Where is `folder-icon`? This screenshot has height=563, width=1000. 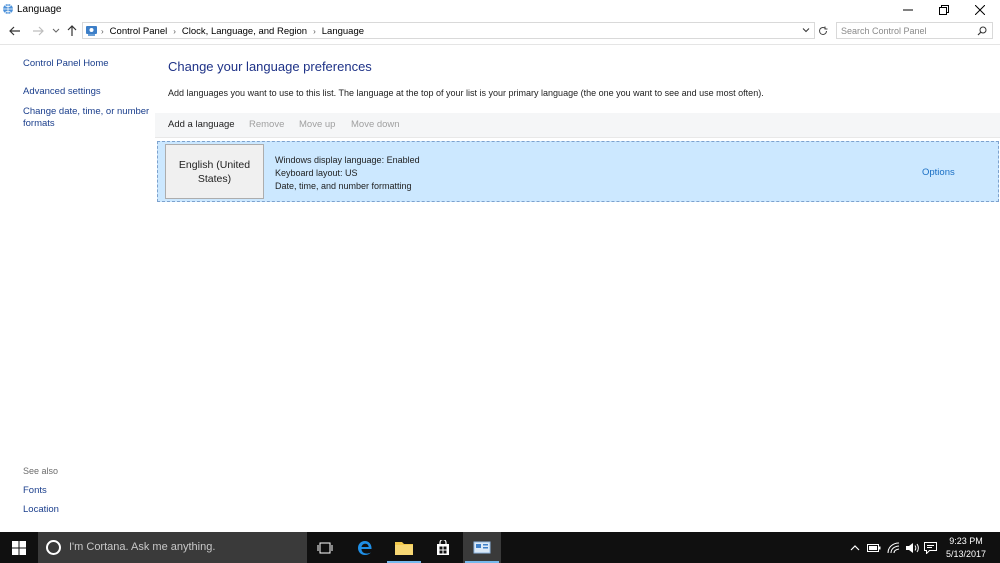
folder-icon is located at coordinates (404, 548).